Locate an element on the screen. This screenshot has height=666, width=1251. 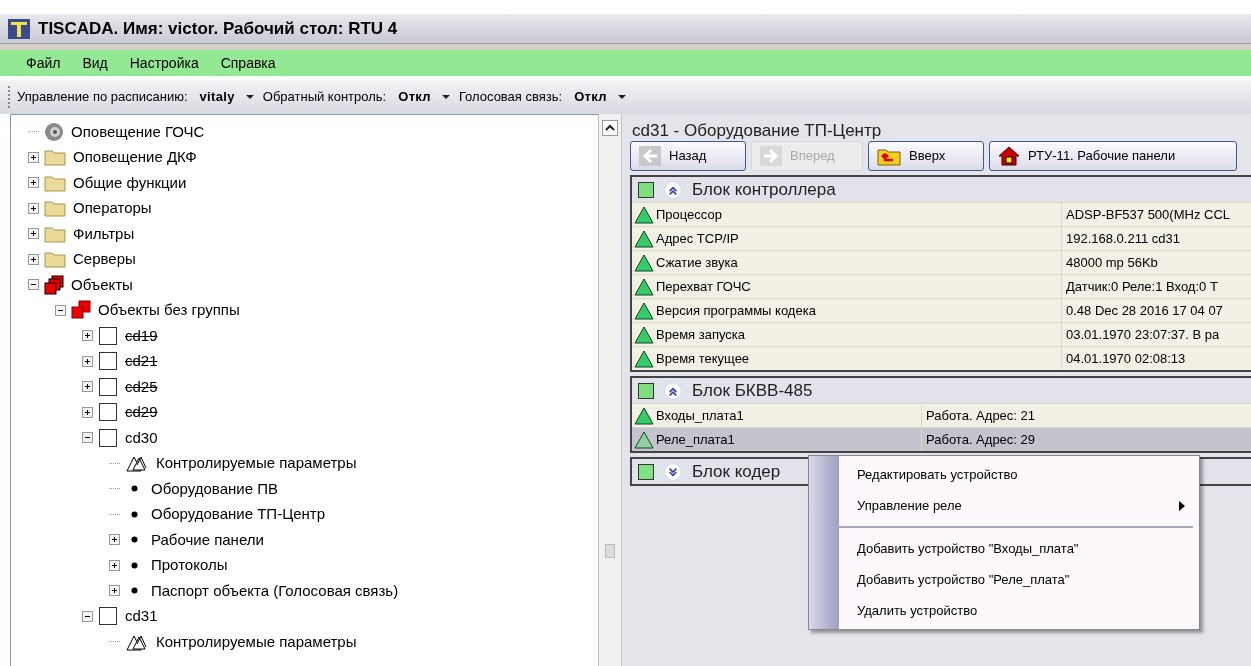
toolbar-value: vitaly is located at coordinates (217, 97).